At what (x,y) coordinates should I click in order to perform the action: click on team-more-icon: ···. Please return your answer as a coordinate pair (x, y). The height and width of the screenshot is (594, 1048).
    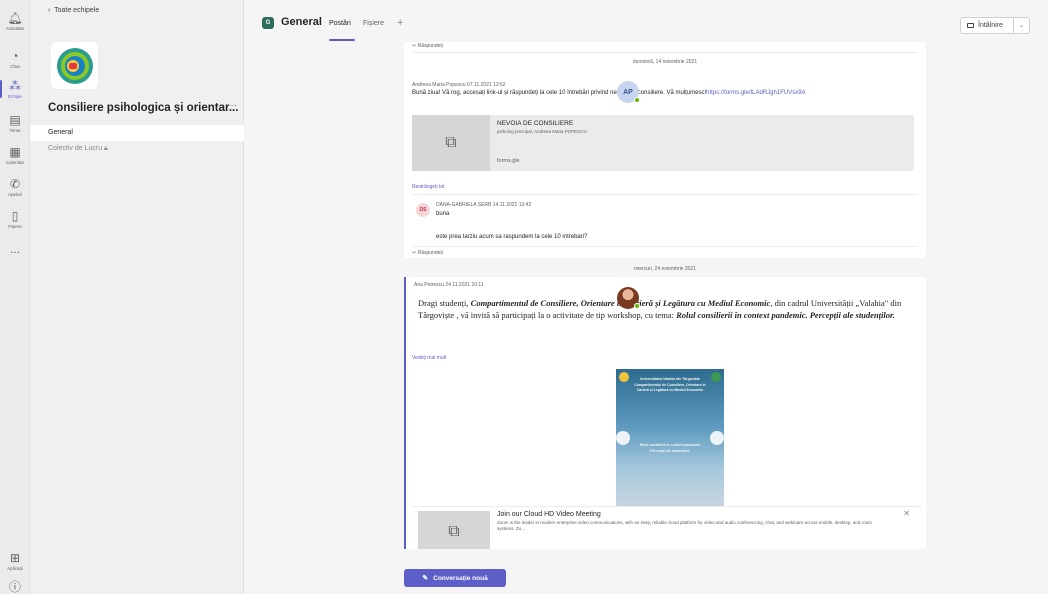
    Looking at the image, I should click on (232, 105).